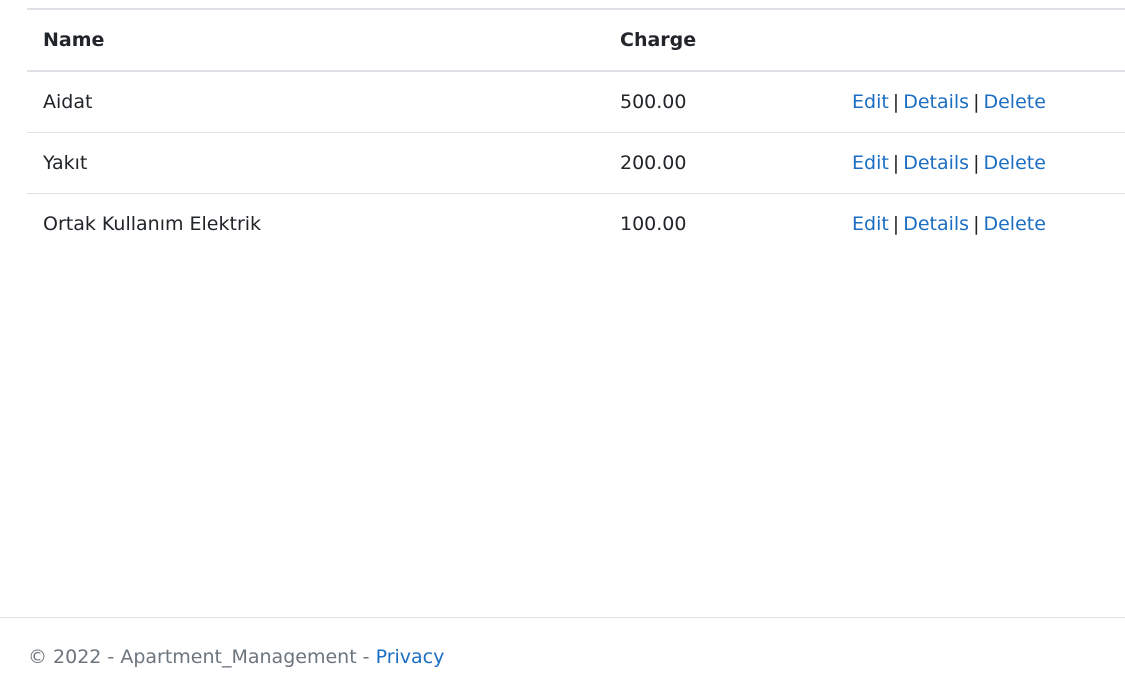 This screenshot has width=1125, height=682. What do you see at coordinates (720, 162) in the screenshot?
I see `cell-charge: 200.00` at bounding box center [720, 162].